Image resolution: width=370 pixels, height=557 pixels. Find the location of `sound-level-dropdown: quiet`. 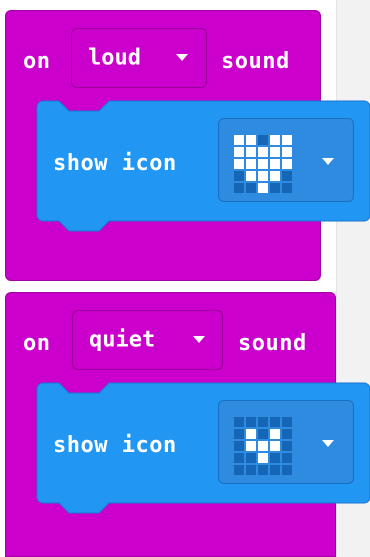

sound-level-dropdown: quiet is located at coordinates (147, 340).